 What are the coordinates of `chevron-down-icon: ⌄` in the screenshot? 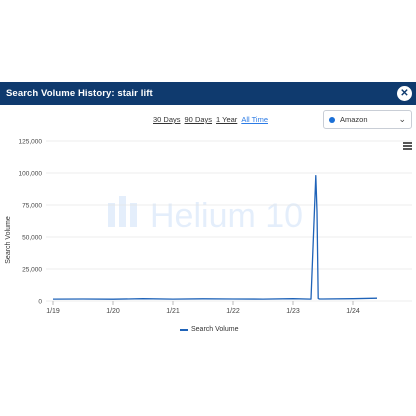 It's located at (402, 119).